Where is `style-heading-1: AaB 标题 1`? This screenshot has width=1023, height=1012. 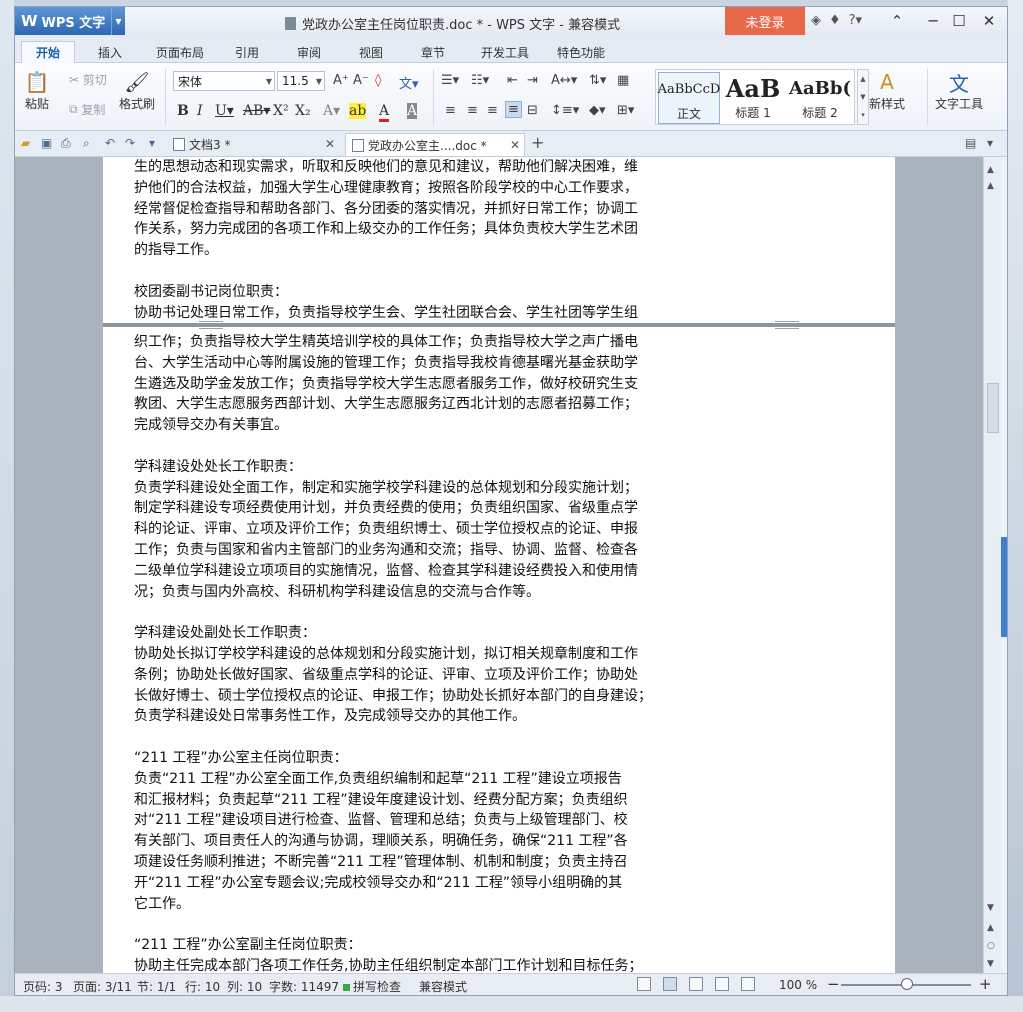 style-heading-1: AaB 标题 1 is located at coordinates (753, 98).